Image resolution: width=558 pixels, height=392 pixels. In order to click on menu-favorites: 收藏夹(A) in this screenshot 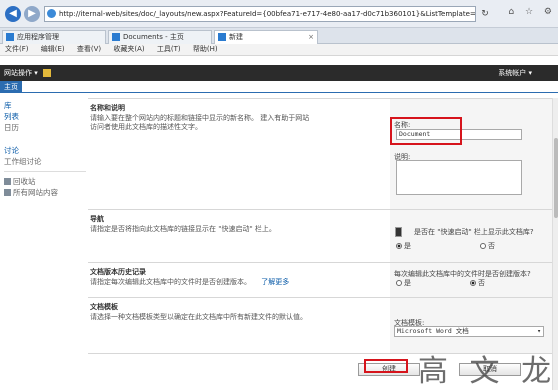, I will do `click(128, 49)`.